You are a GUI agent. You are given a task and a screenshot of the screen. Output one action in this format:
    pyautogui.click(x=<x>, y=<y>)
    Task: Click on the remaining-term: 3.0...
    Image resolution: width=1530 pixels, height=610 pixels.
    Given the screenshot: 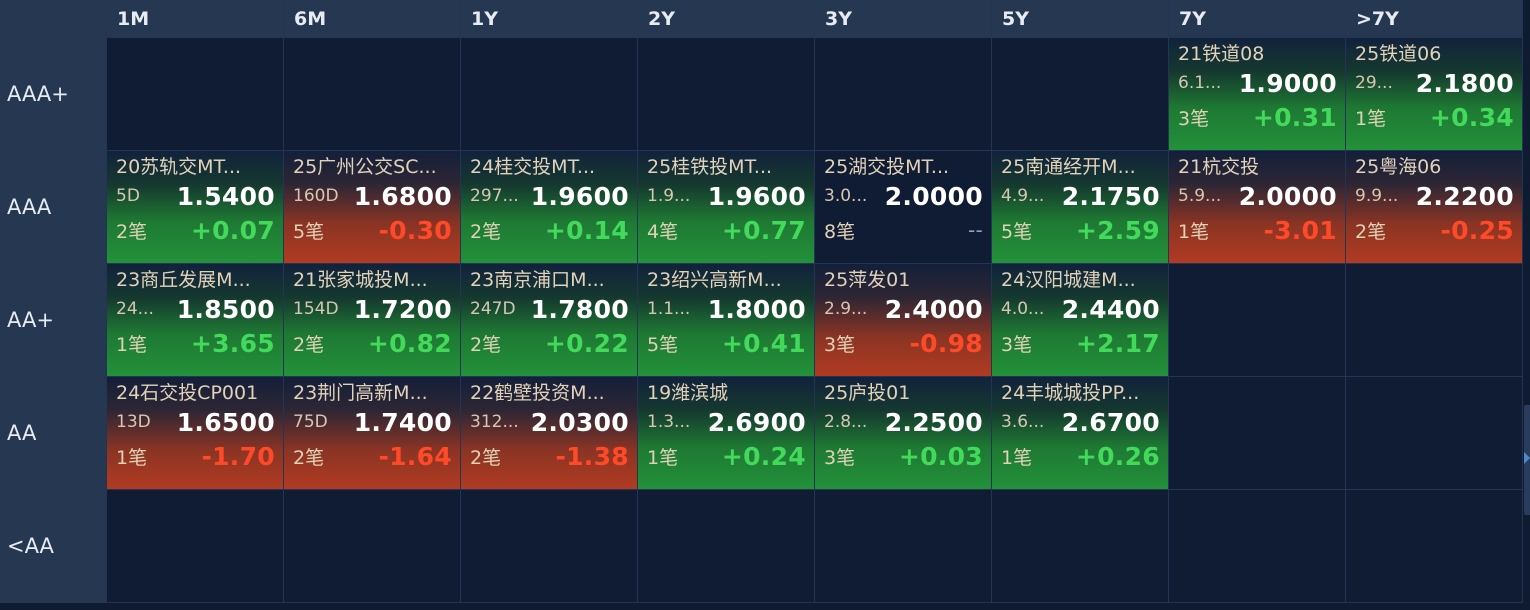 What is the action you would take?
    pyautogui.click(x=846, y=196)
    